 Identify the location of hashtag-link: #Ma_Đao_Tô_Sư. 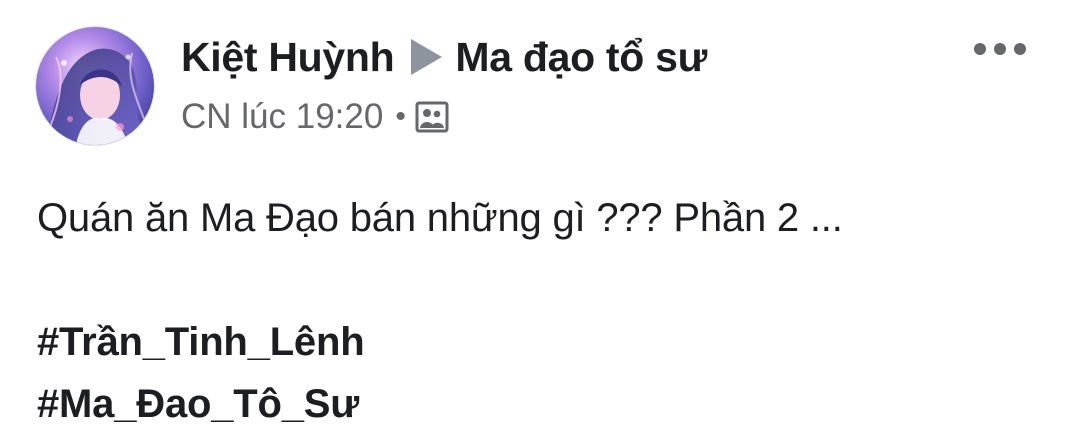
(198, 404).